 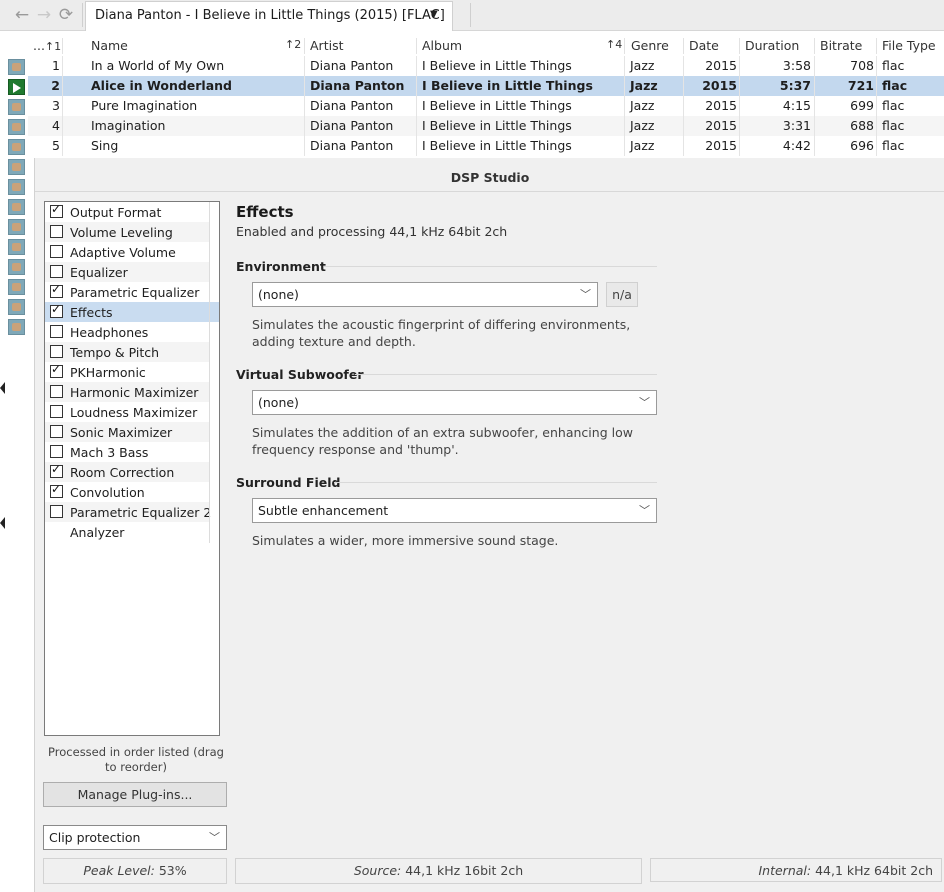 I want to click on scrollbar, so click(x=209, y=372).